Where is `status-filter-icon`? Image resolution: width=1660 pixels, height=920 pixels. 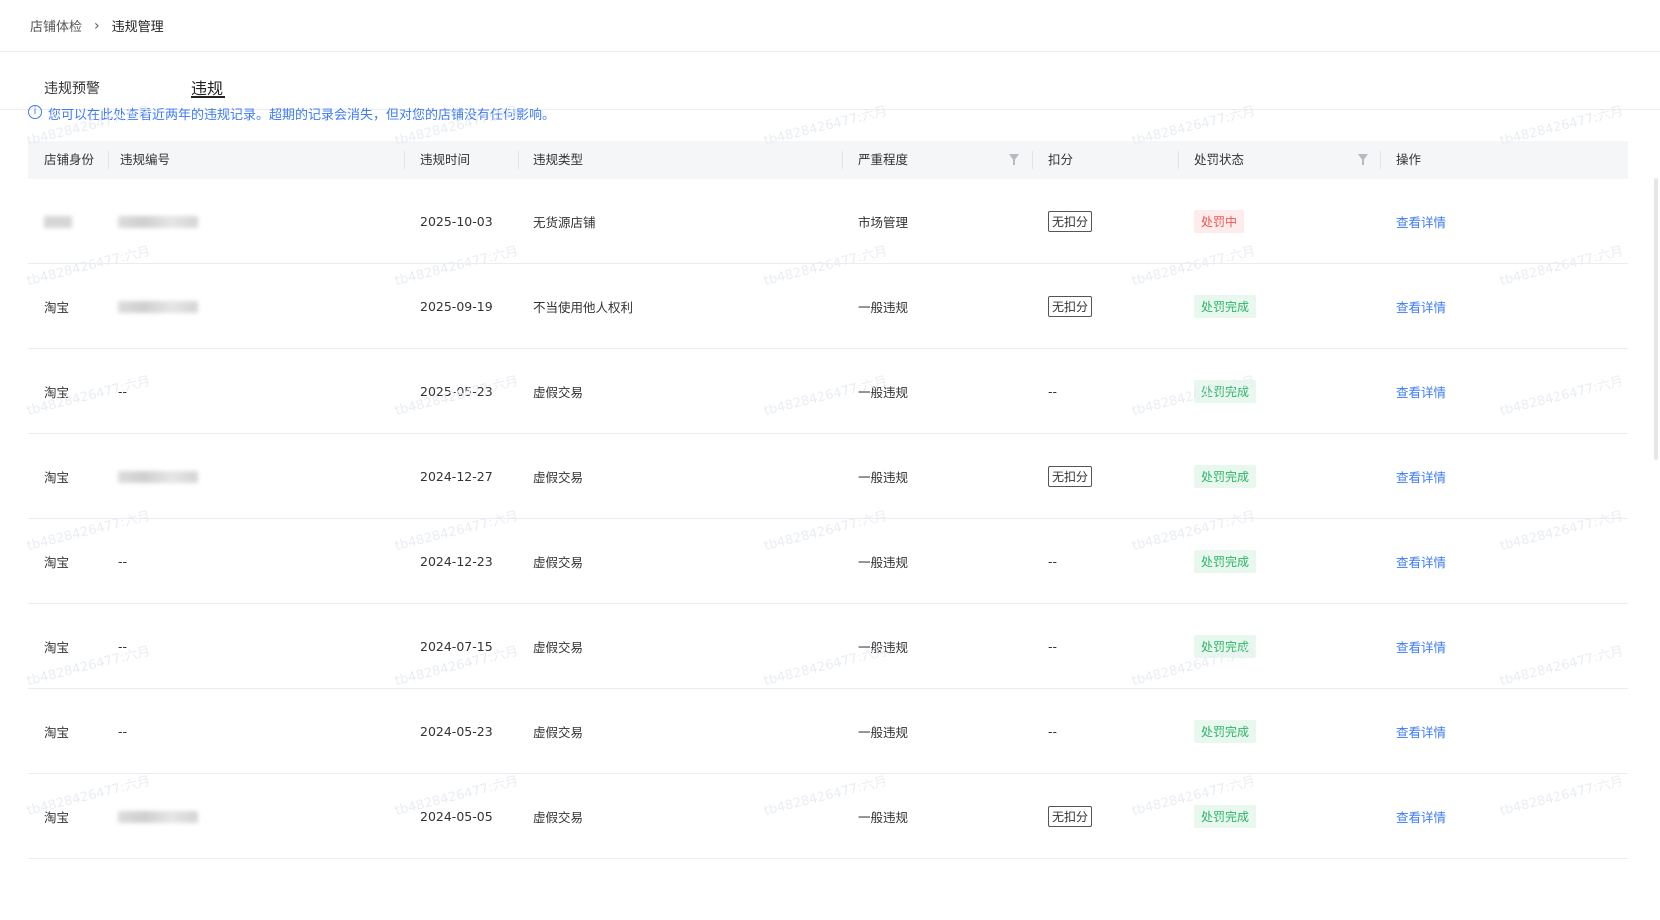 status-filter-icon is located at coordinates (1363, 159).